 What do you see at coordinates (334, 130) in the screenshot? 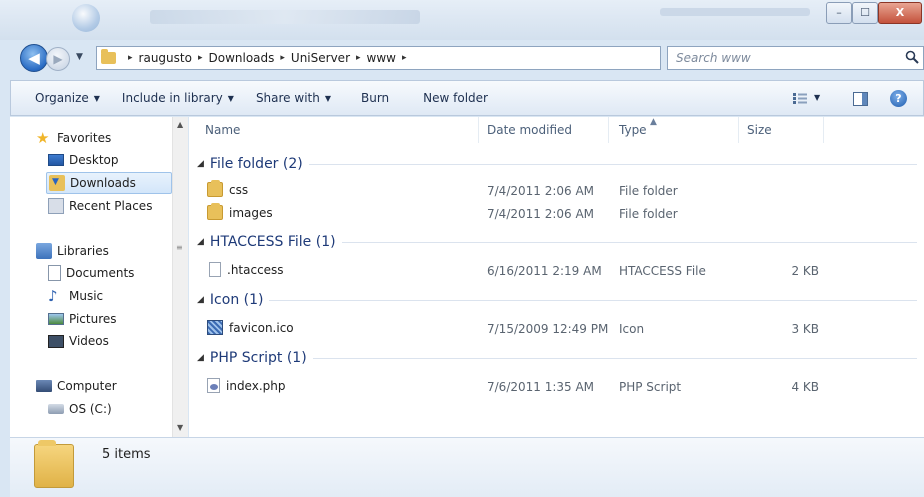
I see `column-header-name: Name` at bounding box center [334, 130].